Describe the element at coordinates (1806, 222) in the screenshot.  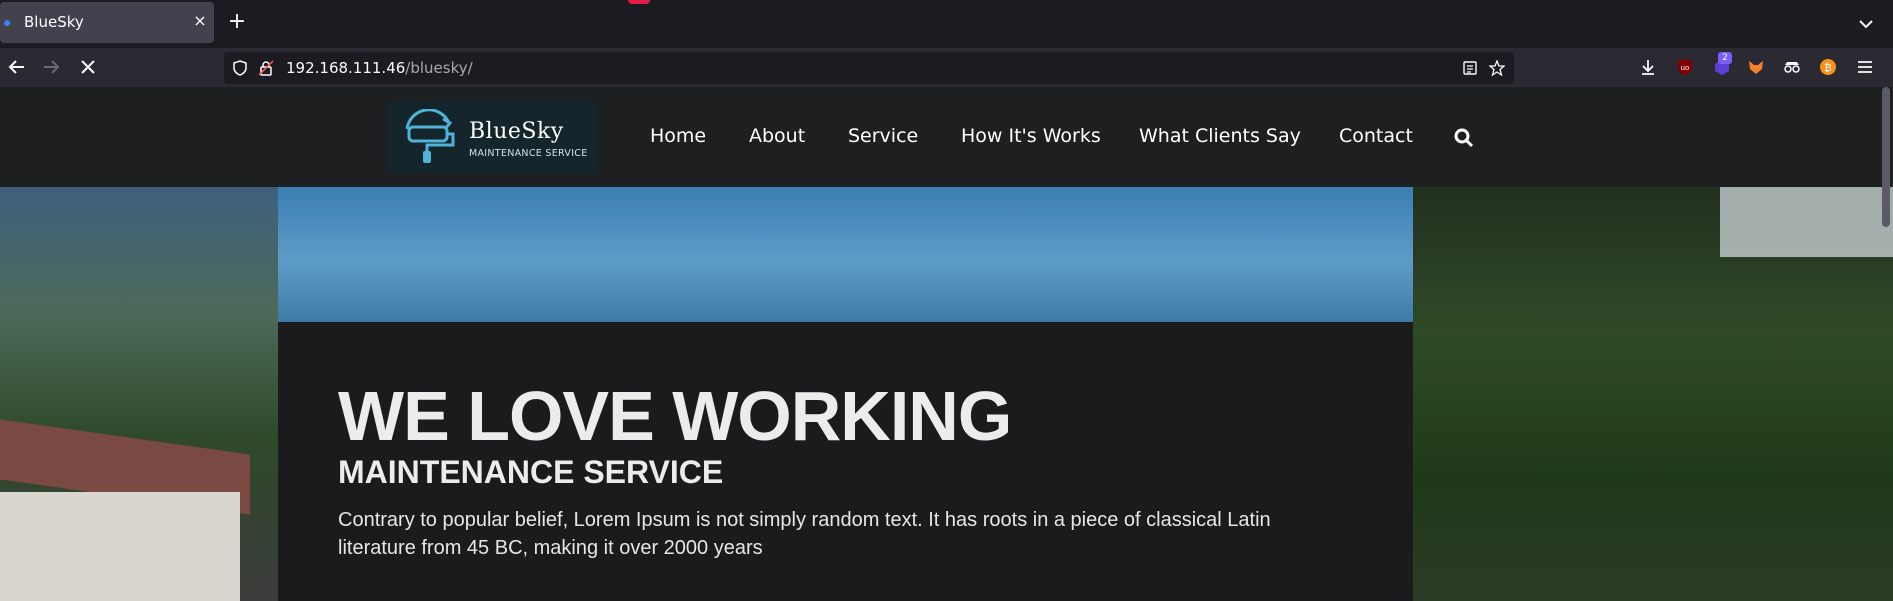
I see `hero-background-cloud` at that location.